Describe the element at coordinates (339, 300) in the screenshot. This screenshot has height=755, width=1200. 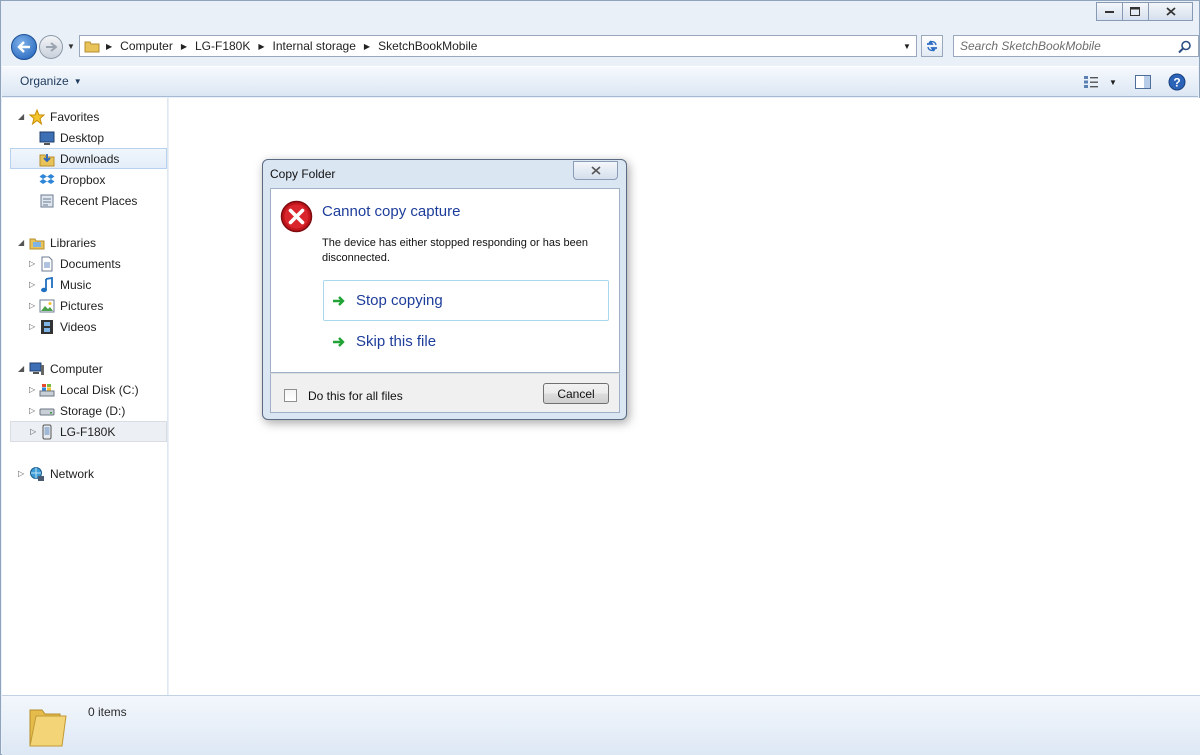
I see `green-arrow-icon` at that location.